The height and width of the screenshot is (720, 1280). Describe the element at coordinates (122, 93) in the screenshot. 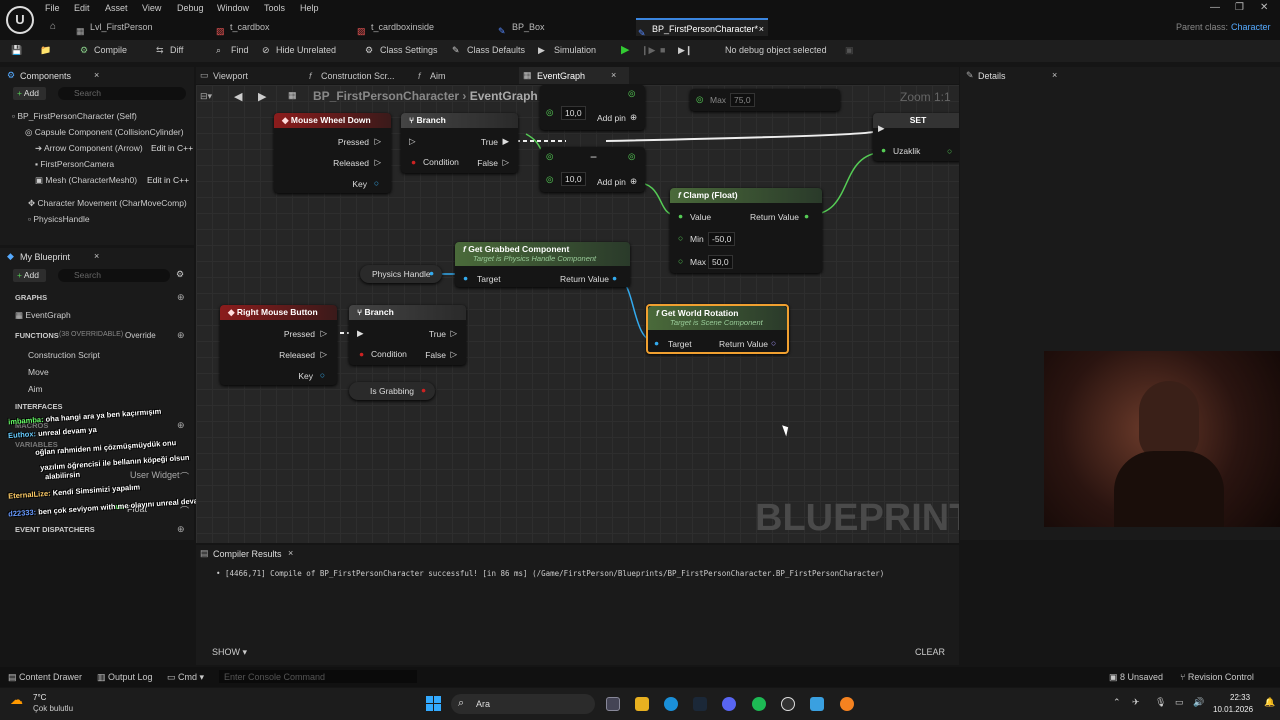

I see `components-search-input: Search` at that location.